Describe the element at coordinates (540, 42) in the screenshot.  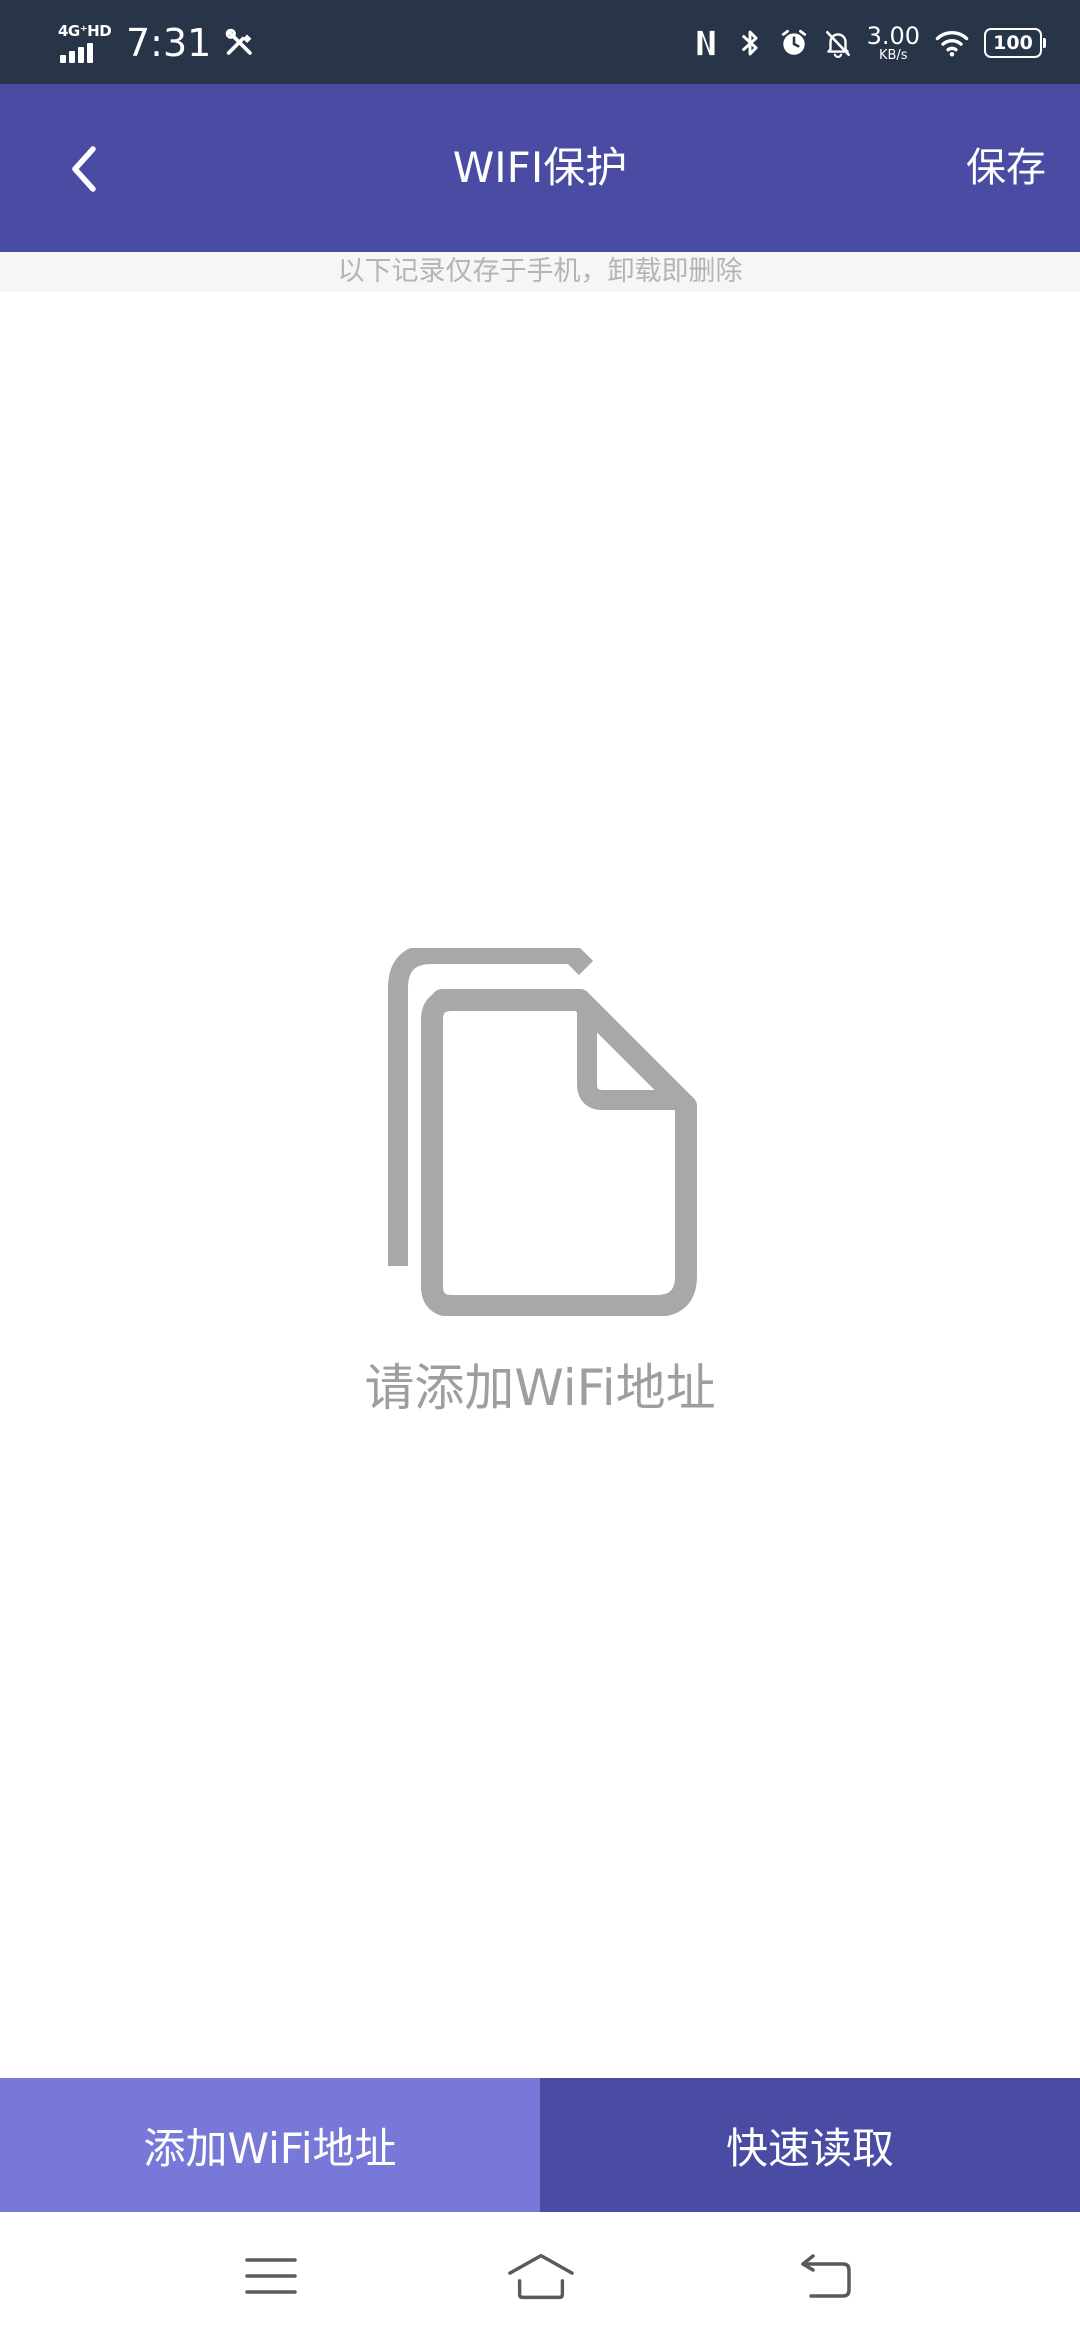
I see `status-bar: 4G⁺HD 7:31 3.00 KB/s 100` at that location.